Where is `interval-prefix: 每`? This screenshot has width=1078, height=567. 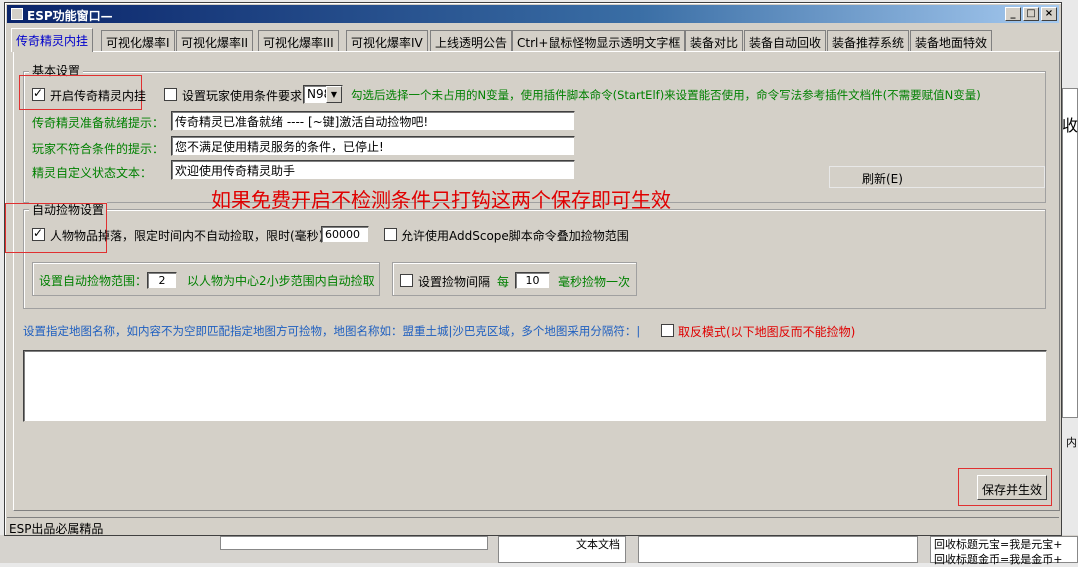
interval-prefix: 每 is located at coordinates (503, 282).